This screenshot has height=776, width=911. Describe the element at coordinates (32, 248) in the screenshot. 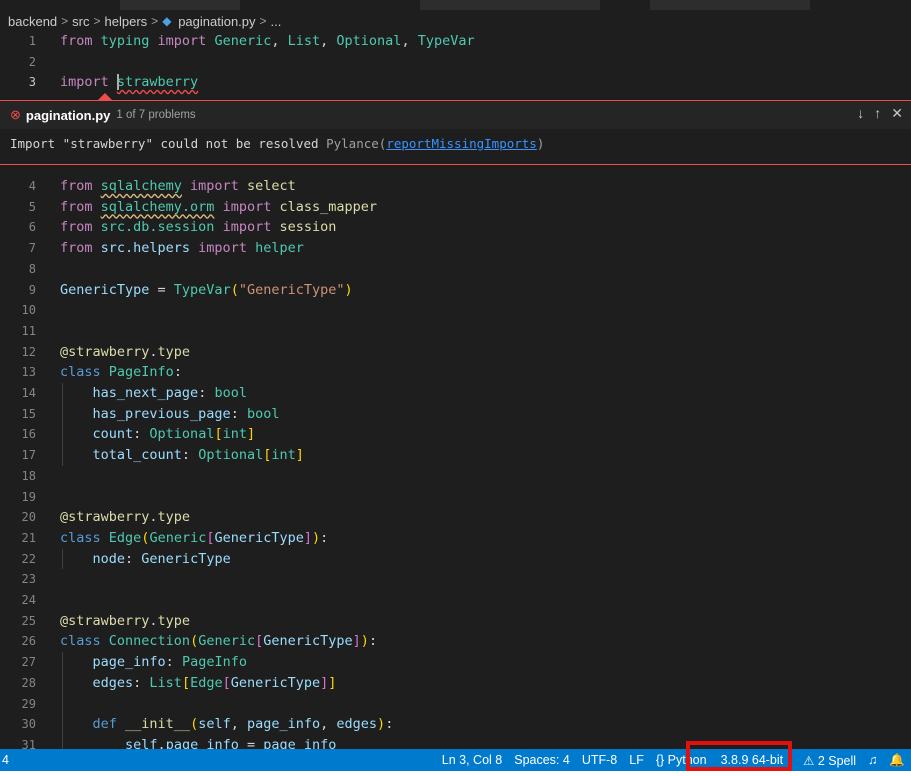

I see `line-number: 7` at that location.